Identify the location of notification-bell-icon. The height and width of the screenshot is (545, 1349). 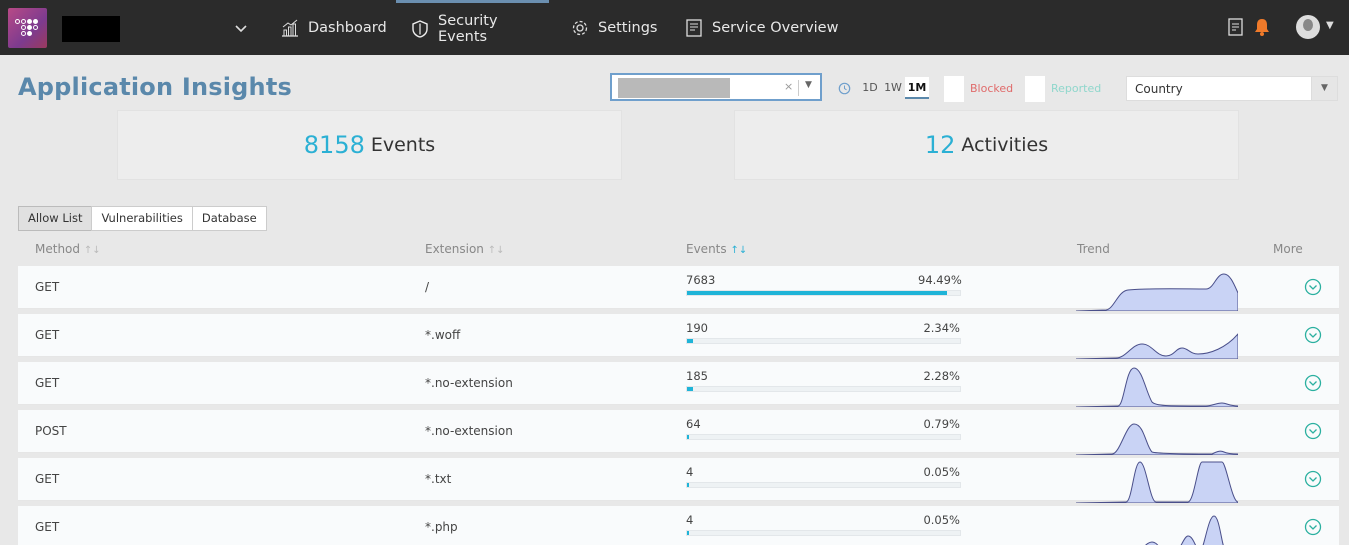
(1262, 29).